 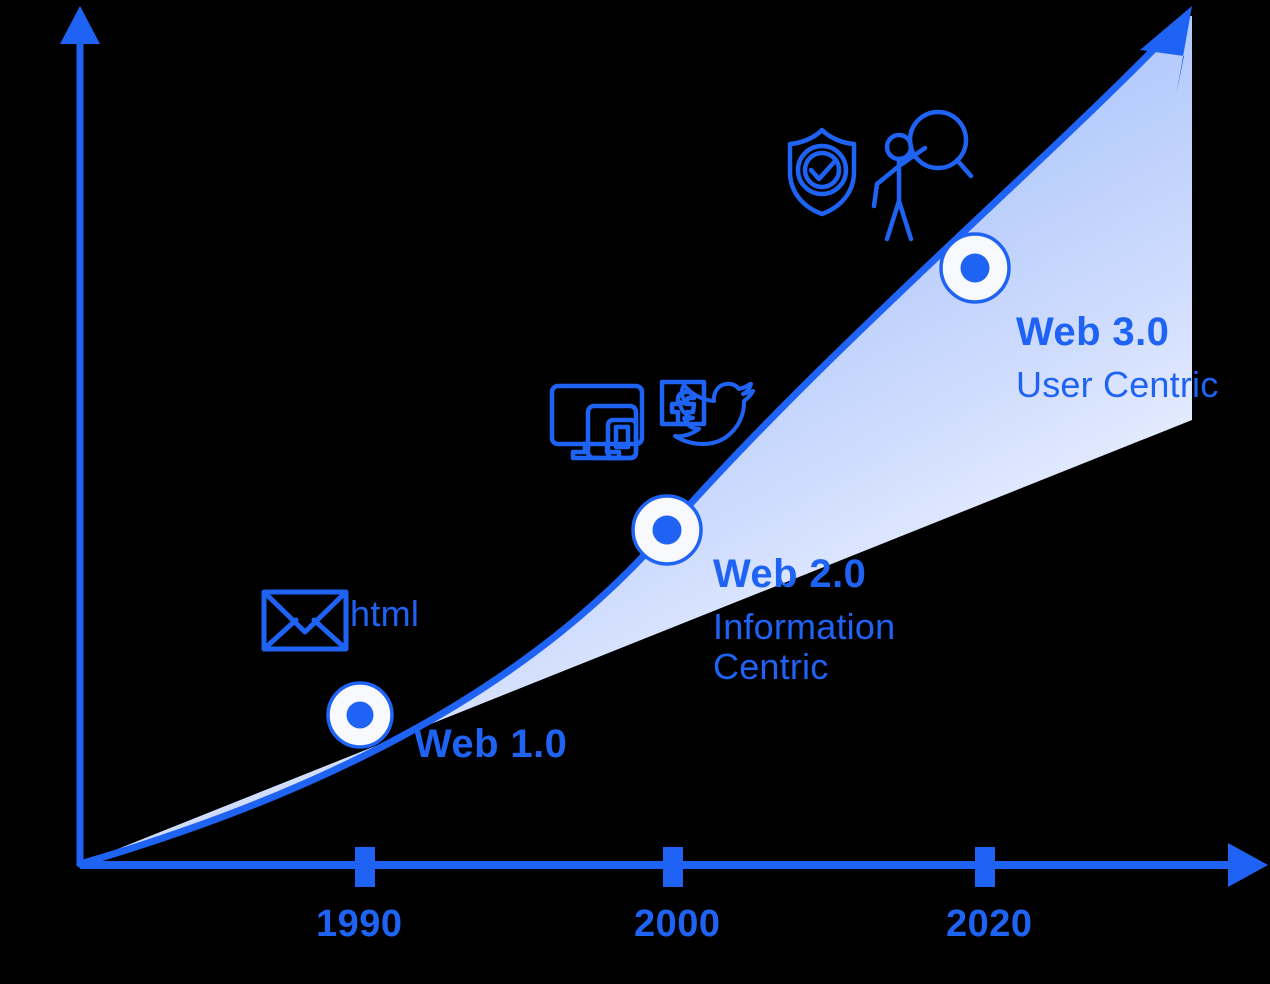 What do you see at coordinates (673, 867) in the screenshot?
I see `x-tick-2000` at bounding box center [673, 867].